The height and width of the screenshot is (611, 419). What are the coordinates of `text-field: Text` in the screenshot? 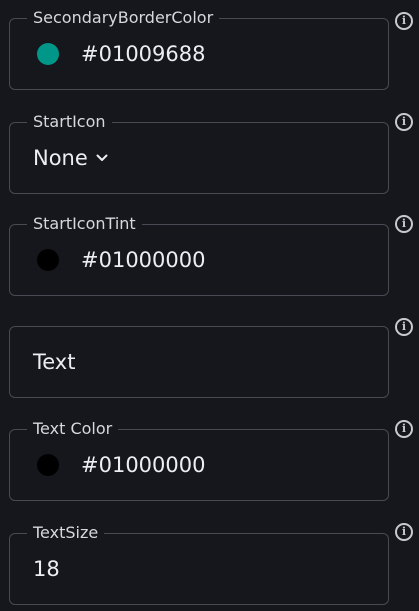 It's located at (199, 362).